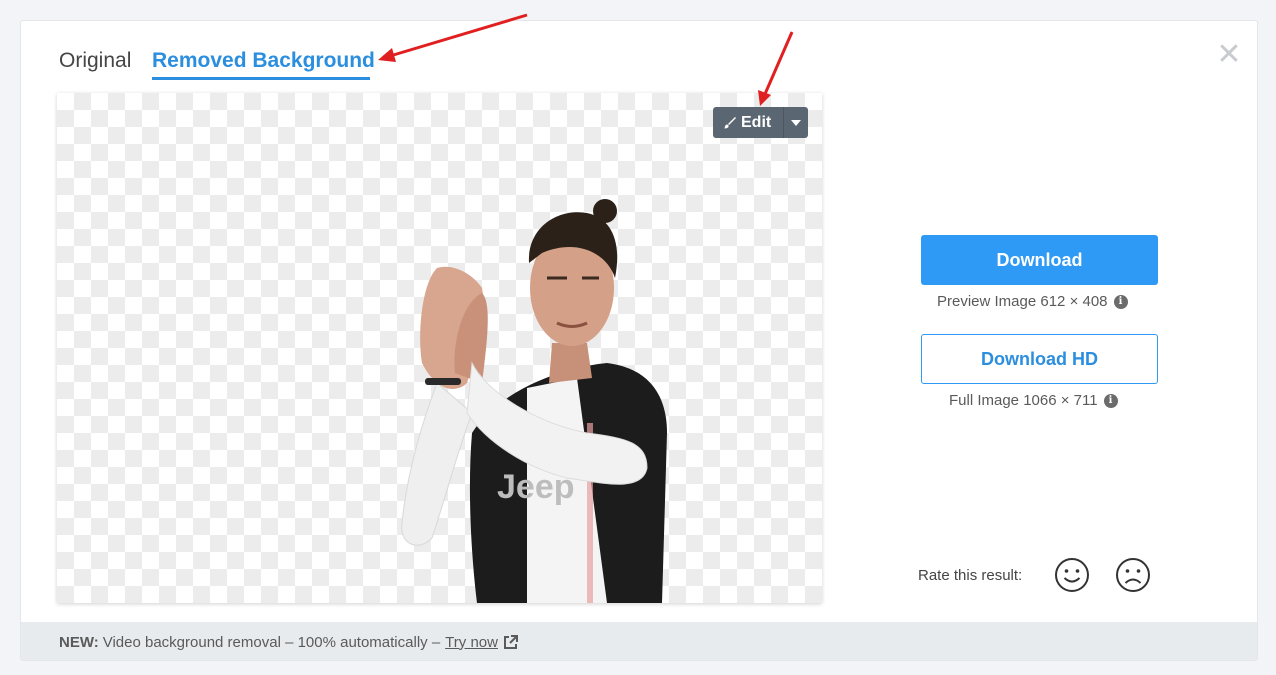  I want to click on tab-removed-background: Removed Background, so click(263, 61).